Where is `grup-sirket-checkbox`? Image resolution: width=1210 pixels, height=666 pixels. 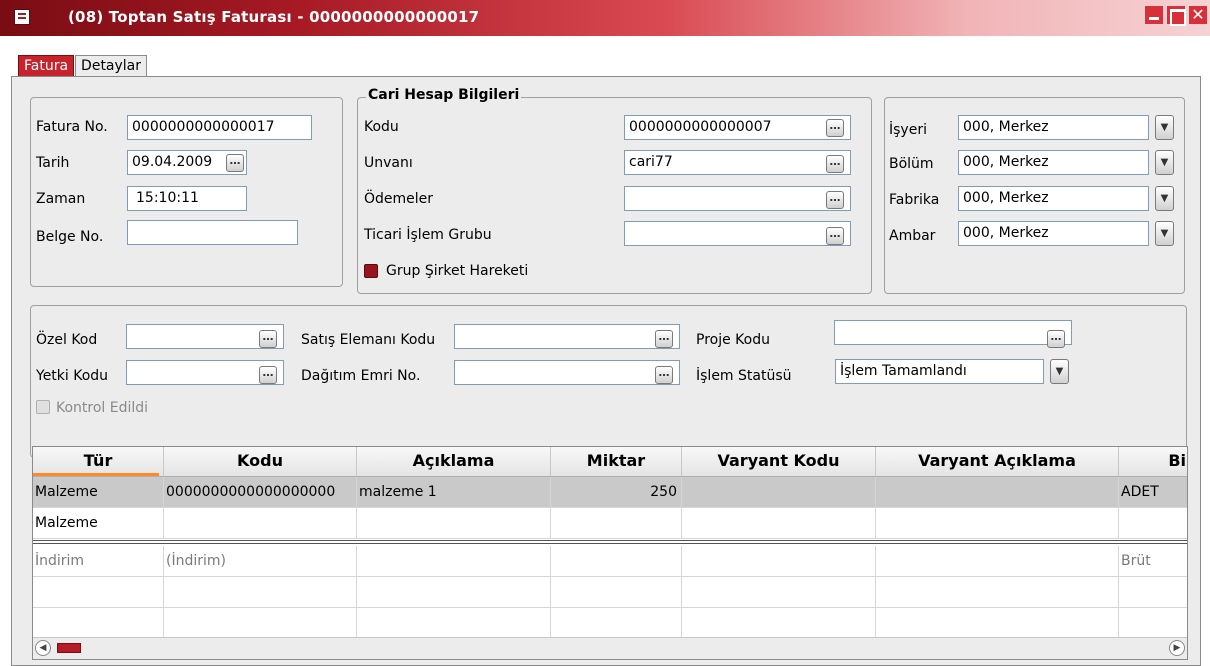 grup-sirket-checkbox is located at coordinates (371, 271).